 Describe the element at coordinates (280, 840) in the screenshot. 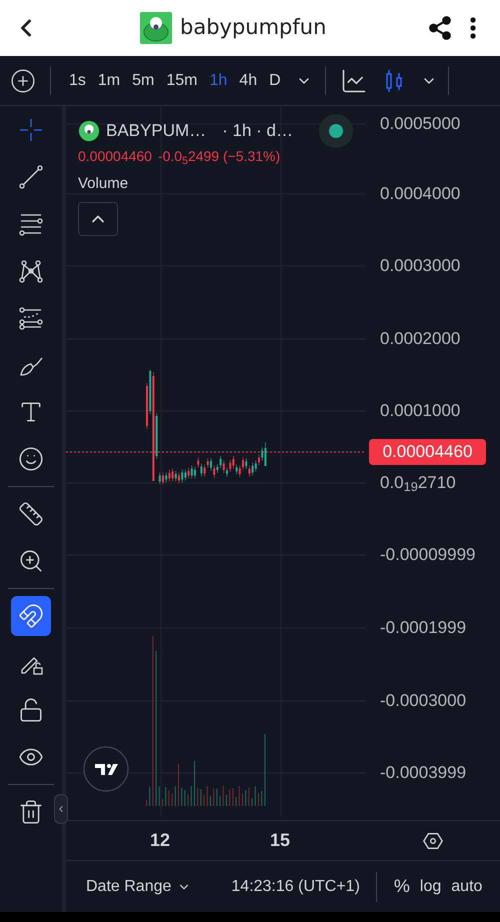

I see `time-label: 15` at that location.